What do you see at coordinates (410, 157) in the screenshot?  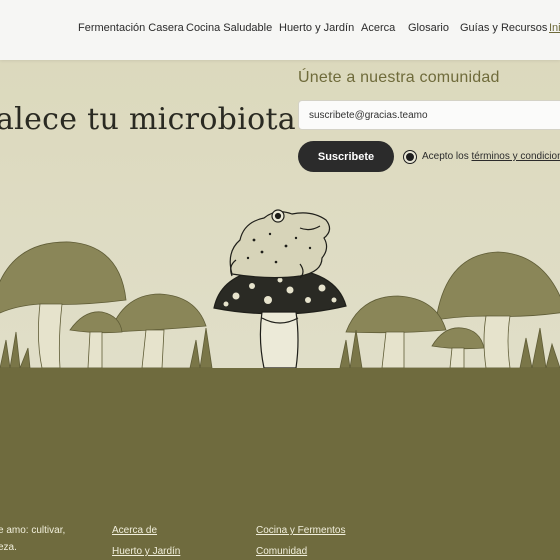 I see `radio-selected-icon` at bounding box center [410, 157].